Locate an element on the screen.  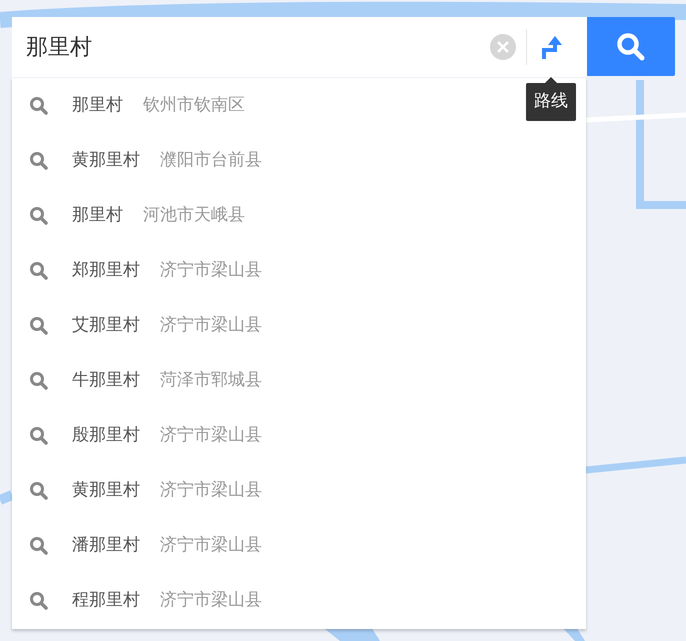
suggestion-item: 程那里村 济宁市梁山县 is located at coordinates (264, 600).